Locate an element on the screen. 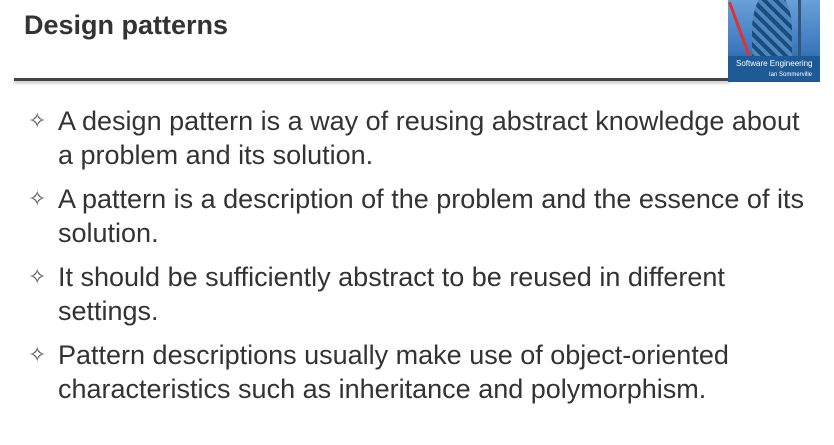  title-divider is located at coordinates (372, 79).